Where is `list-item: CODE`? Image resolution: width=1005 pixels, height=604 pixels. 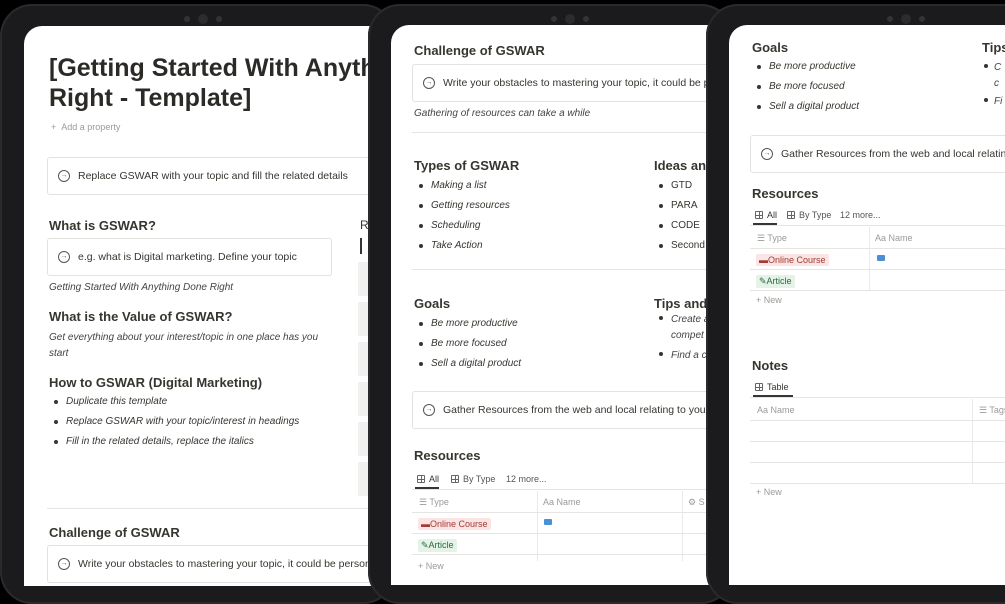 list-item: CODE is located at coordinates (680, 226).